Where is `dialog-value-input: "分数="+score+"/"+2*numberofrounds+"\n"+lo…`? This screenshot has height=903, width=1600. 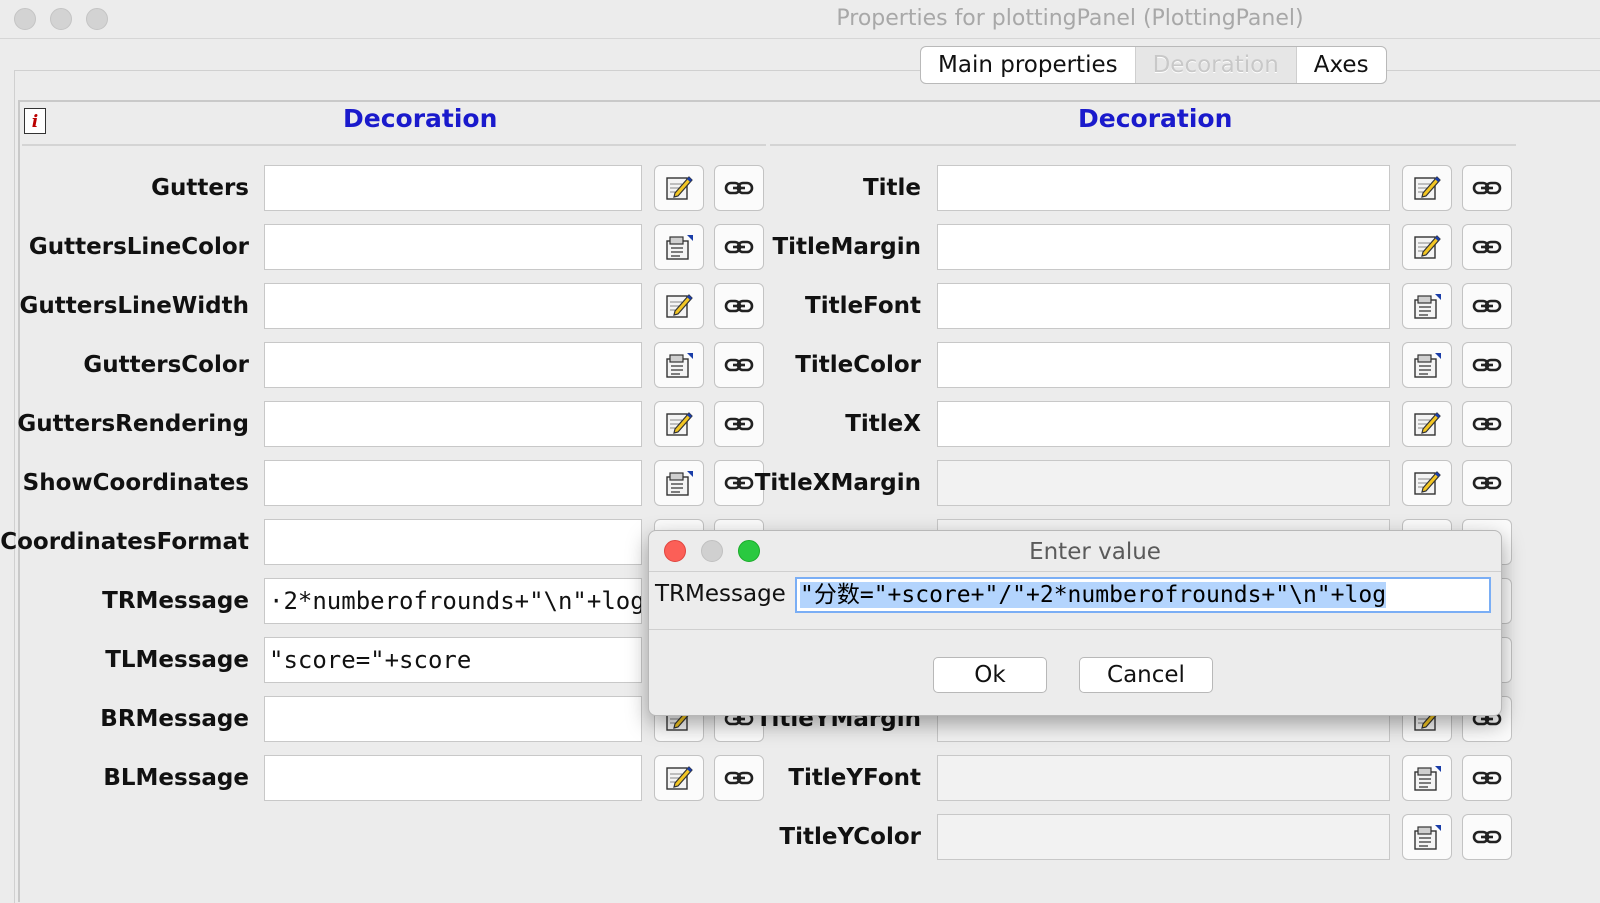
dialog-value-input: "分数="+score+"/"+2*numberofrounds+"\n"+lo… is located at coordinates (1143, 595).